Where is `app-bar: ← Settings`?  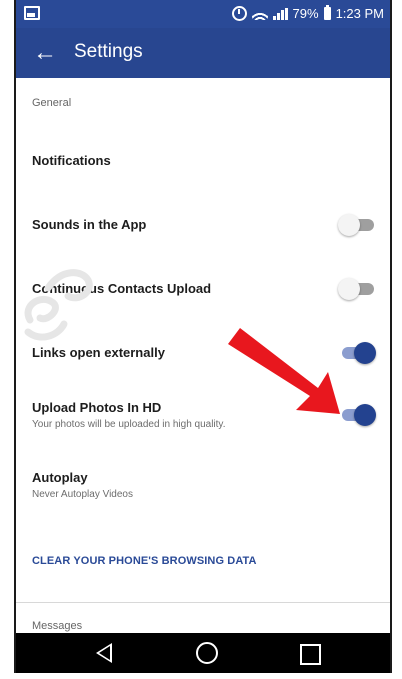 app-bar: ← Settings is located at coordinates (203, 53).